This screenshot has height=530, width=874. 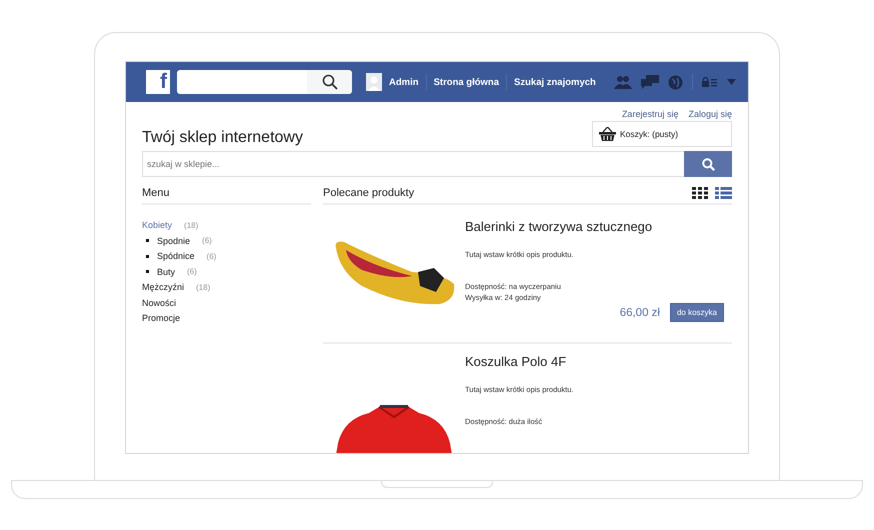 What do you see at coordinates (159, 303) in the screenshot?
I see `menu-item: Nowości` at bounding box center [159, 303].